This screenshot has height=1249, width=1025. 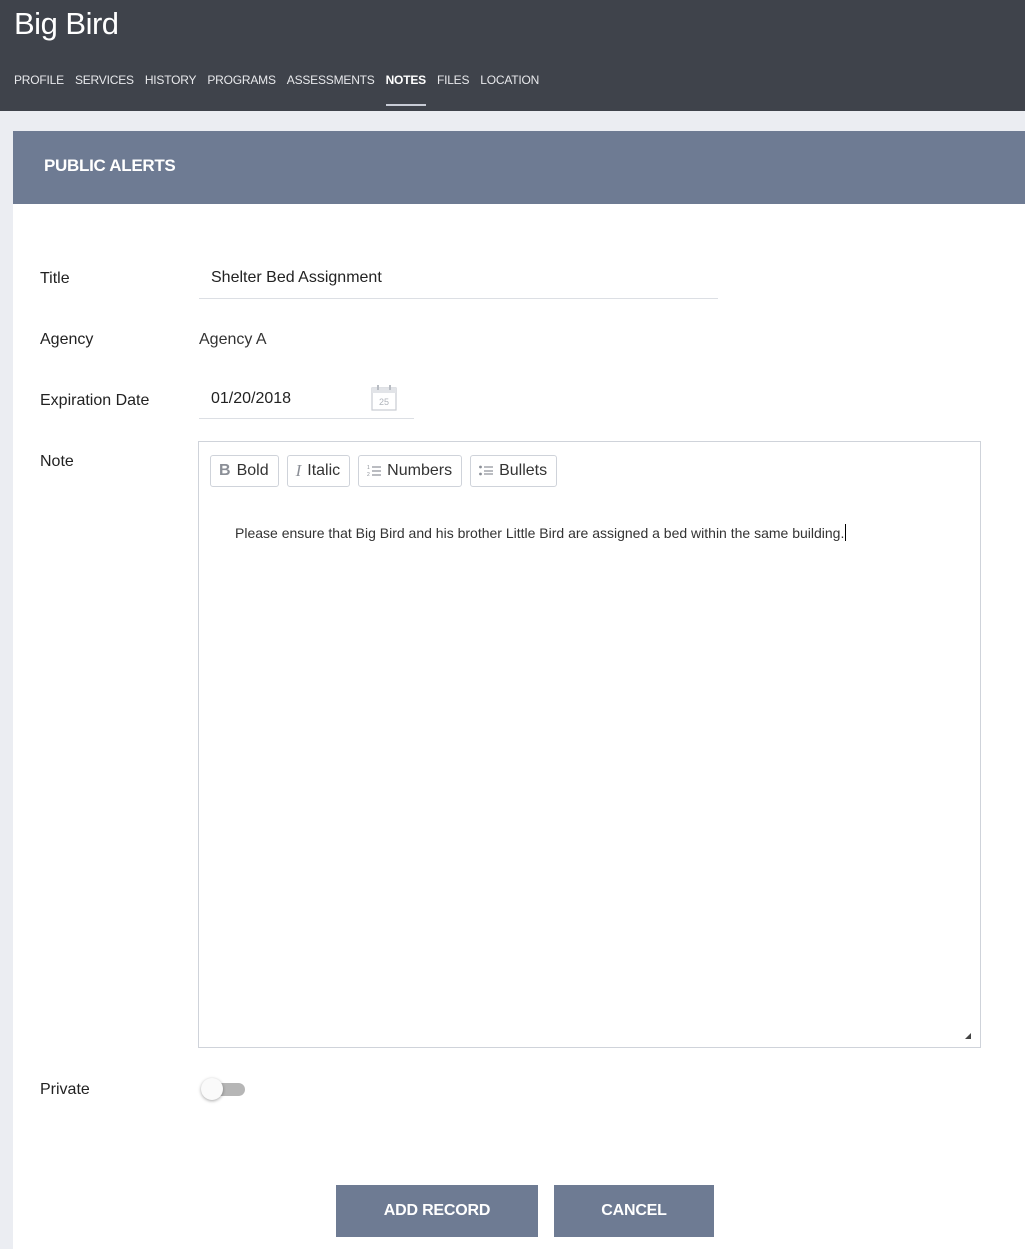 I want to click on editor-toolbar: B Bold I Italic 1 2 Numbers Bullets, so click(x=387, y=471).